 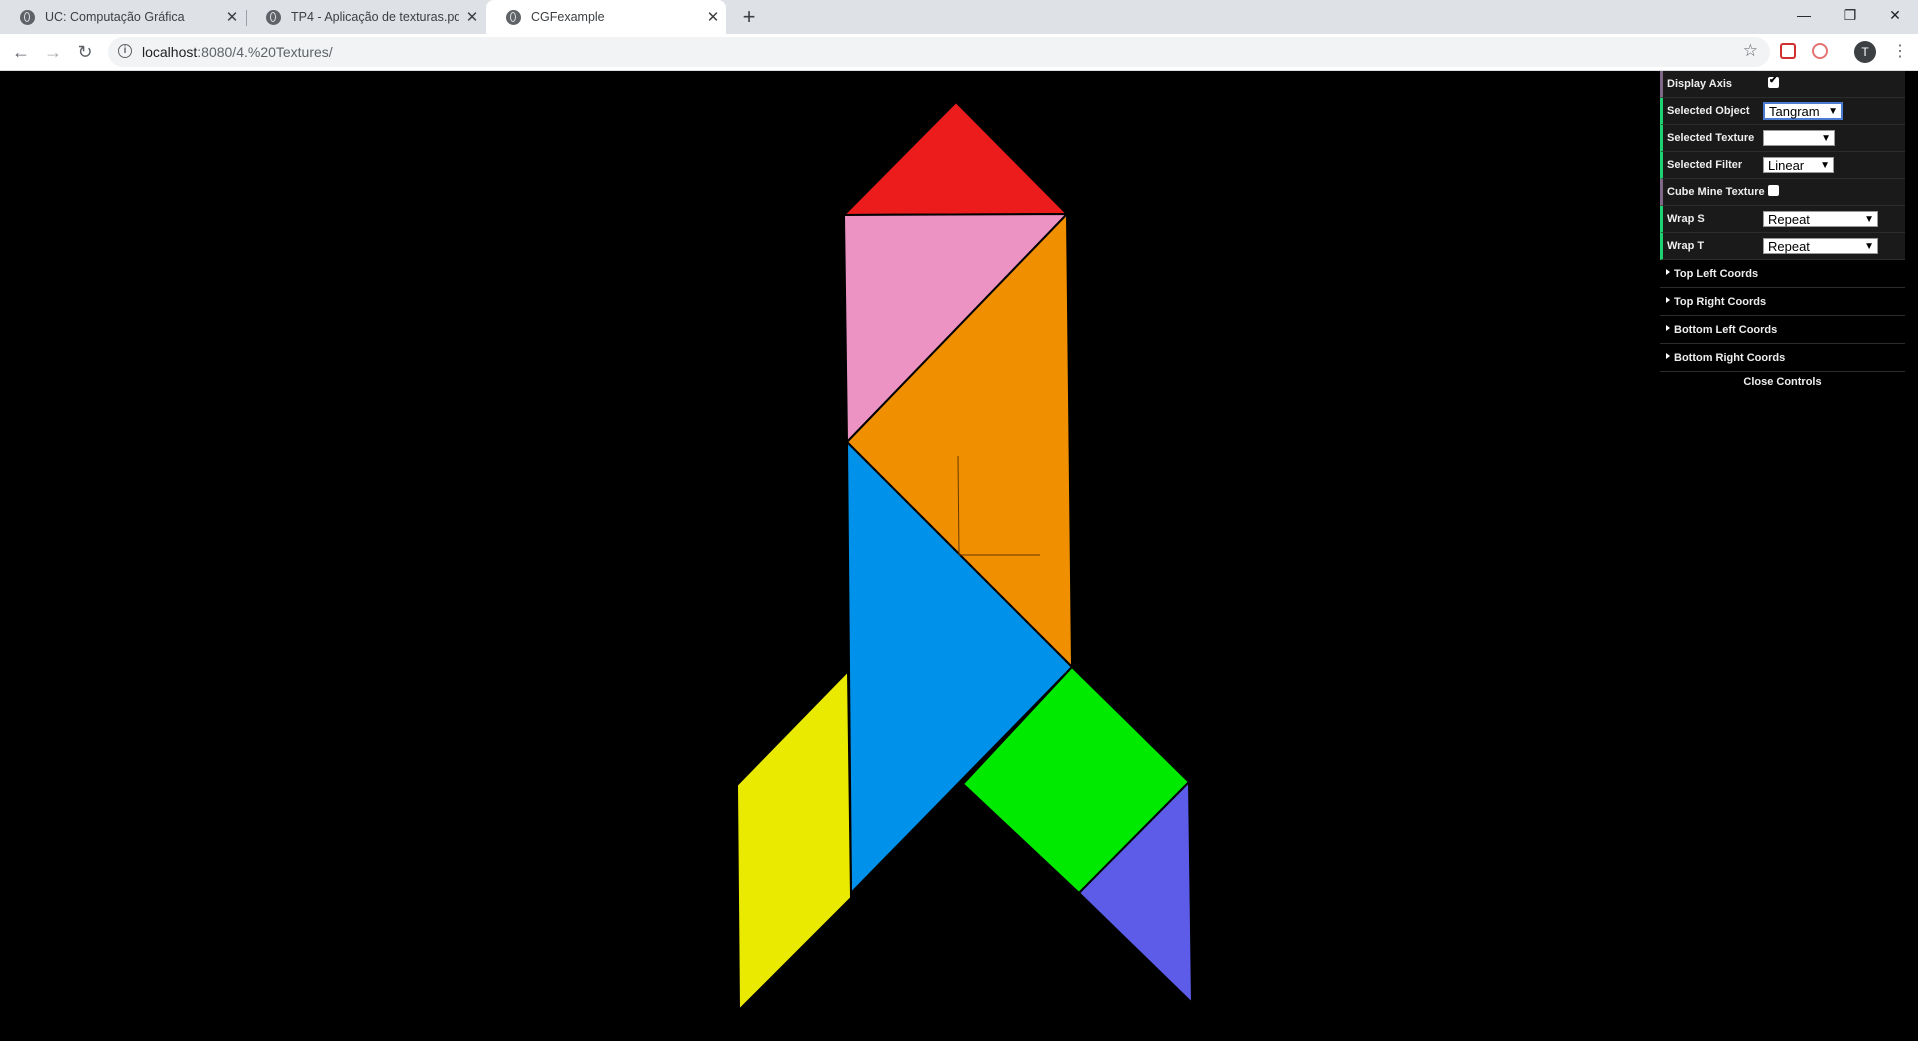 I want to click on back-button: ←, so click(x=21, y=52).